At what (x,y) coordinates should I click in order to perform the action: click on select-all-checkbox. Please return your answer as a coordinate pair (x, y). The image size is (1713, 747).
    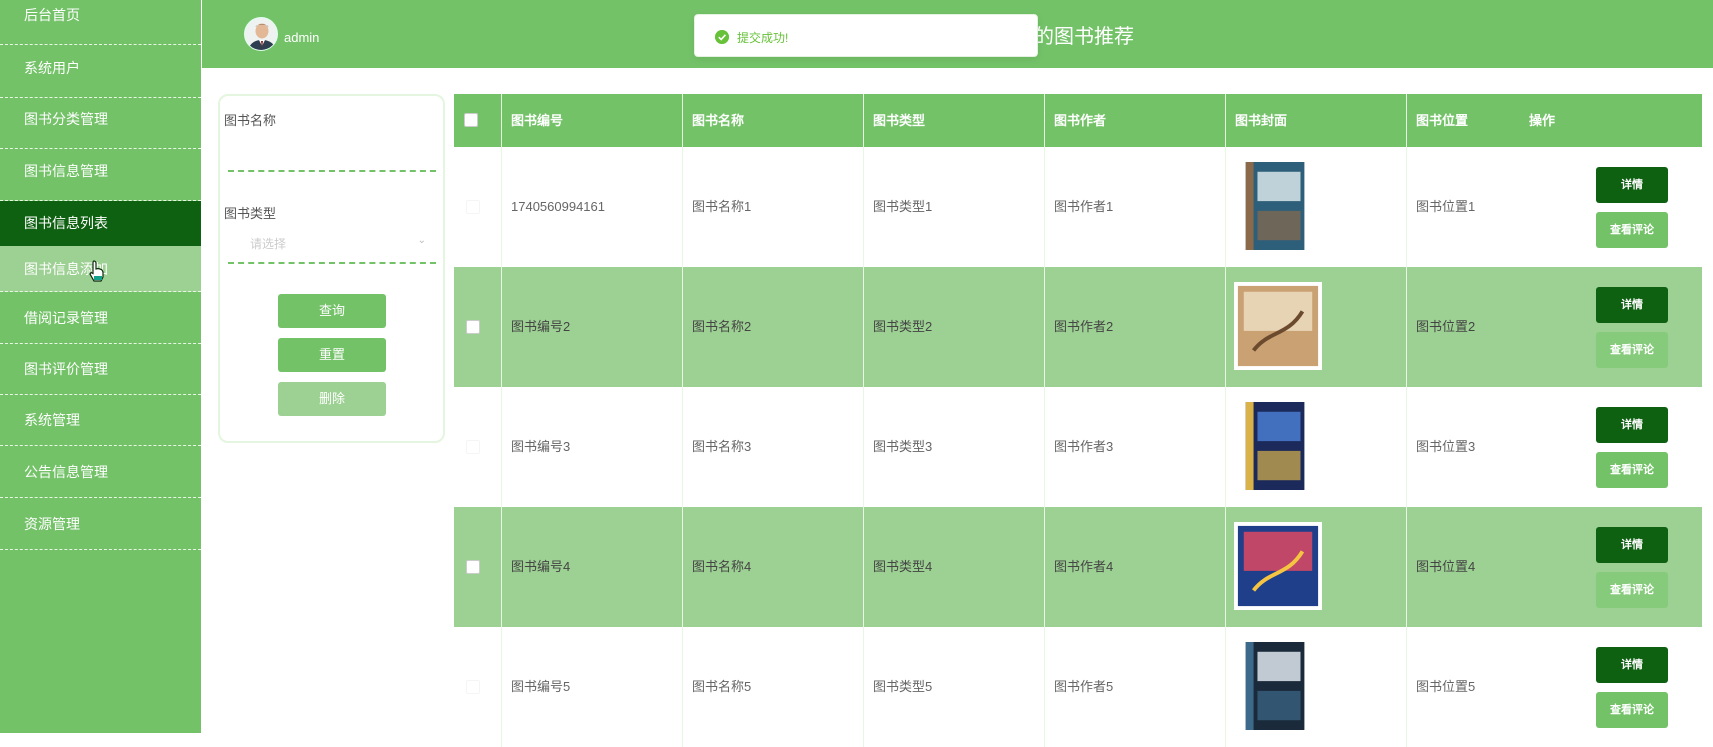
    Looking at the image, I should click on (471, 120).